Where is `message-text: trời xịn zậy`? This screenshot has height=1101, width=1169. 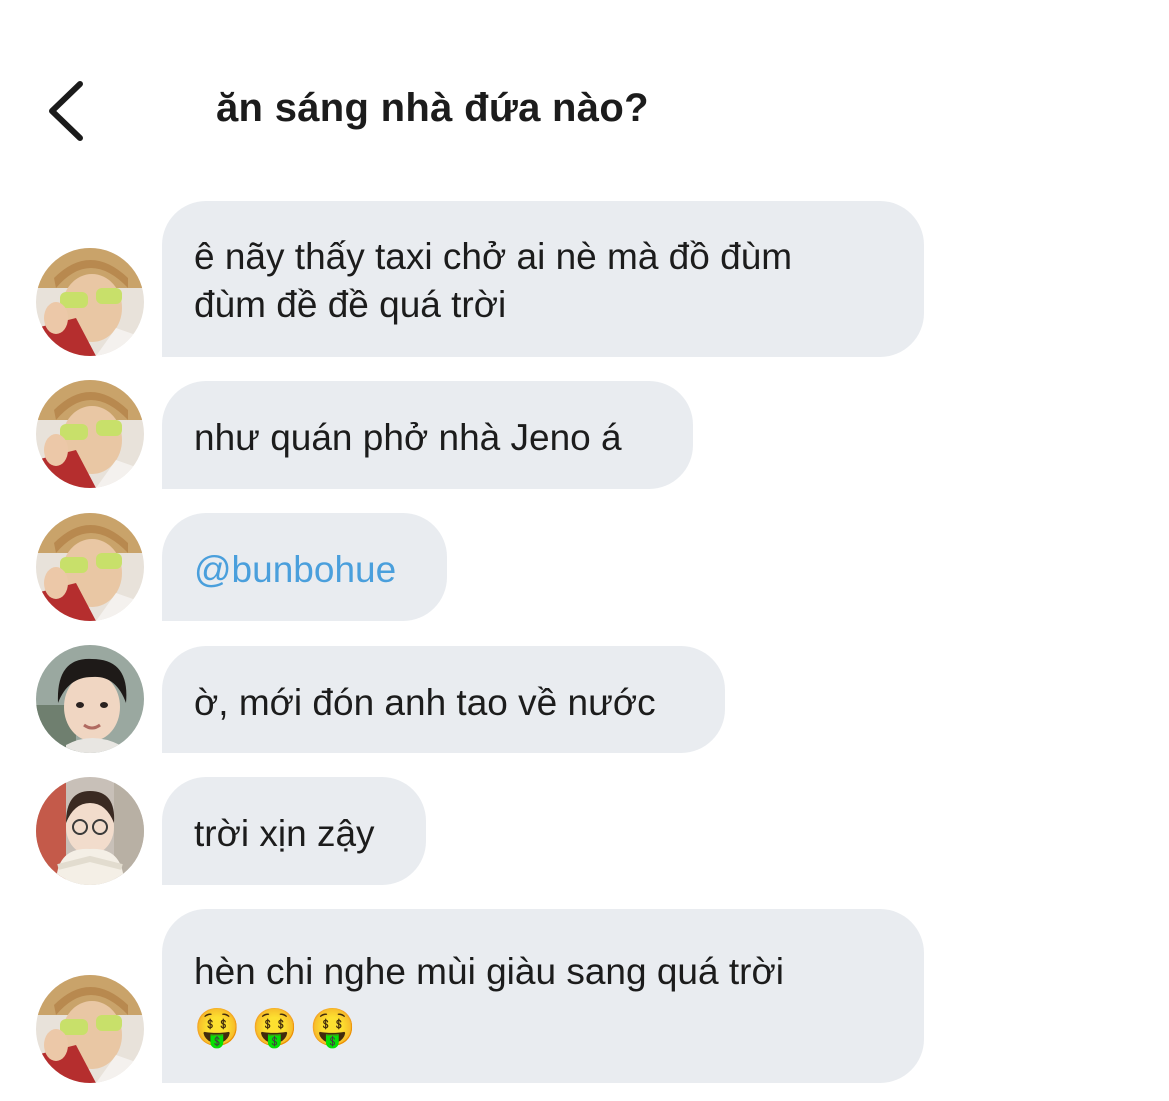
message-text: trời xịn zậy is located at coordinates (284, 833).